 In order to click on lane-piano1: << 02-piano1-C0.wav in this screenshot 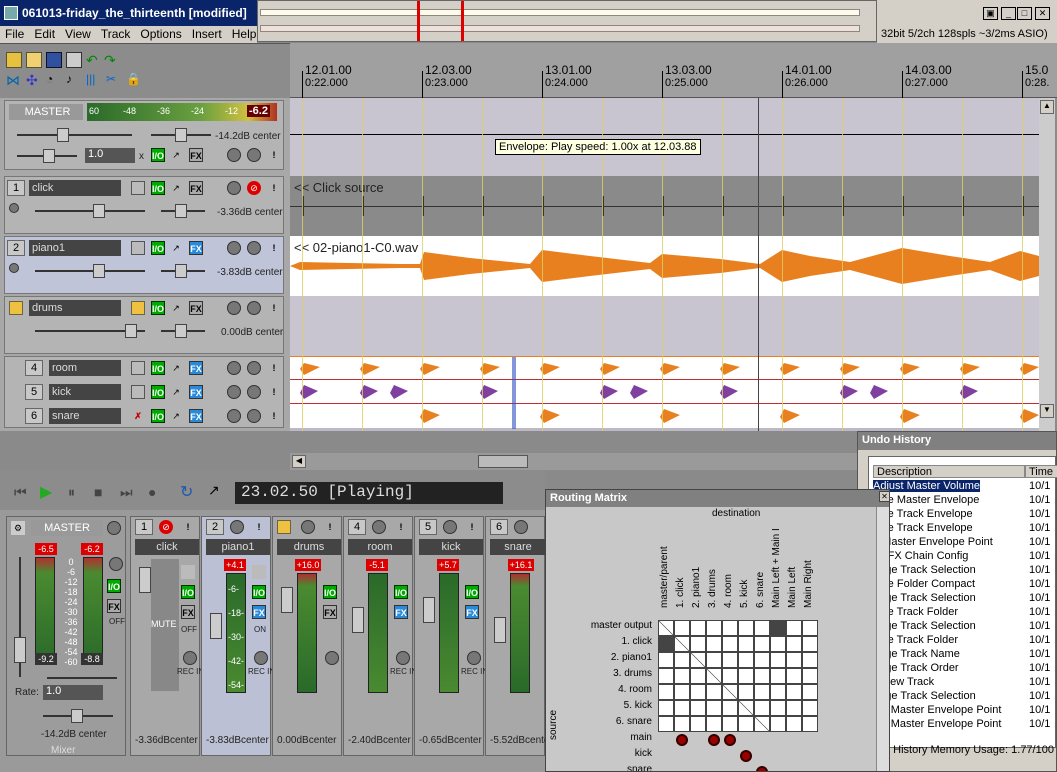, I will do `click(664, 266)`.